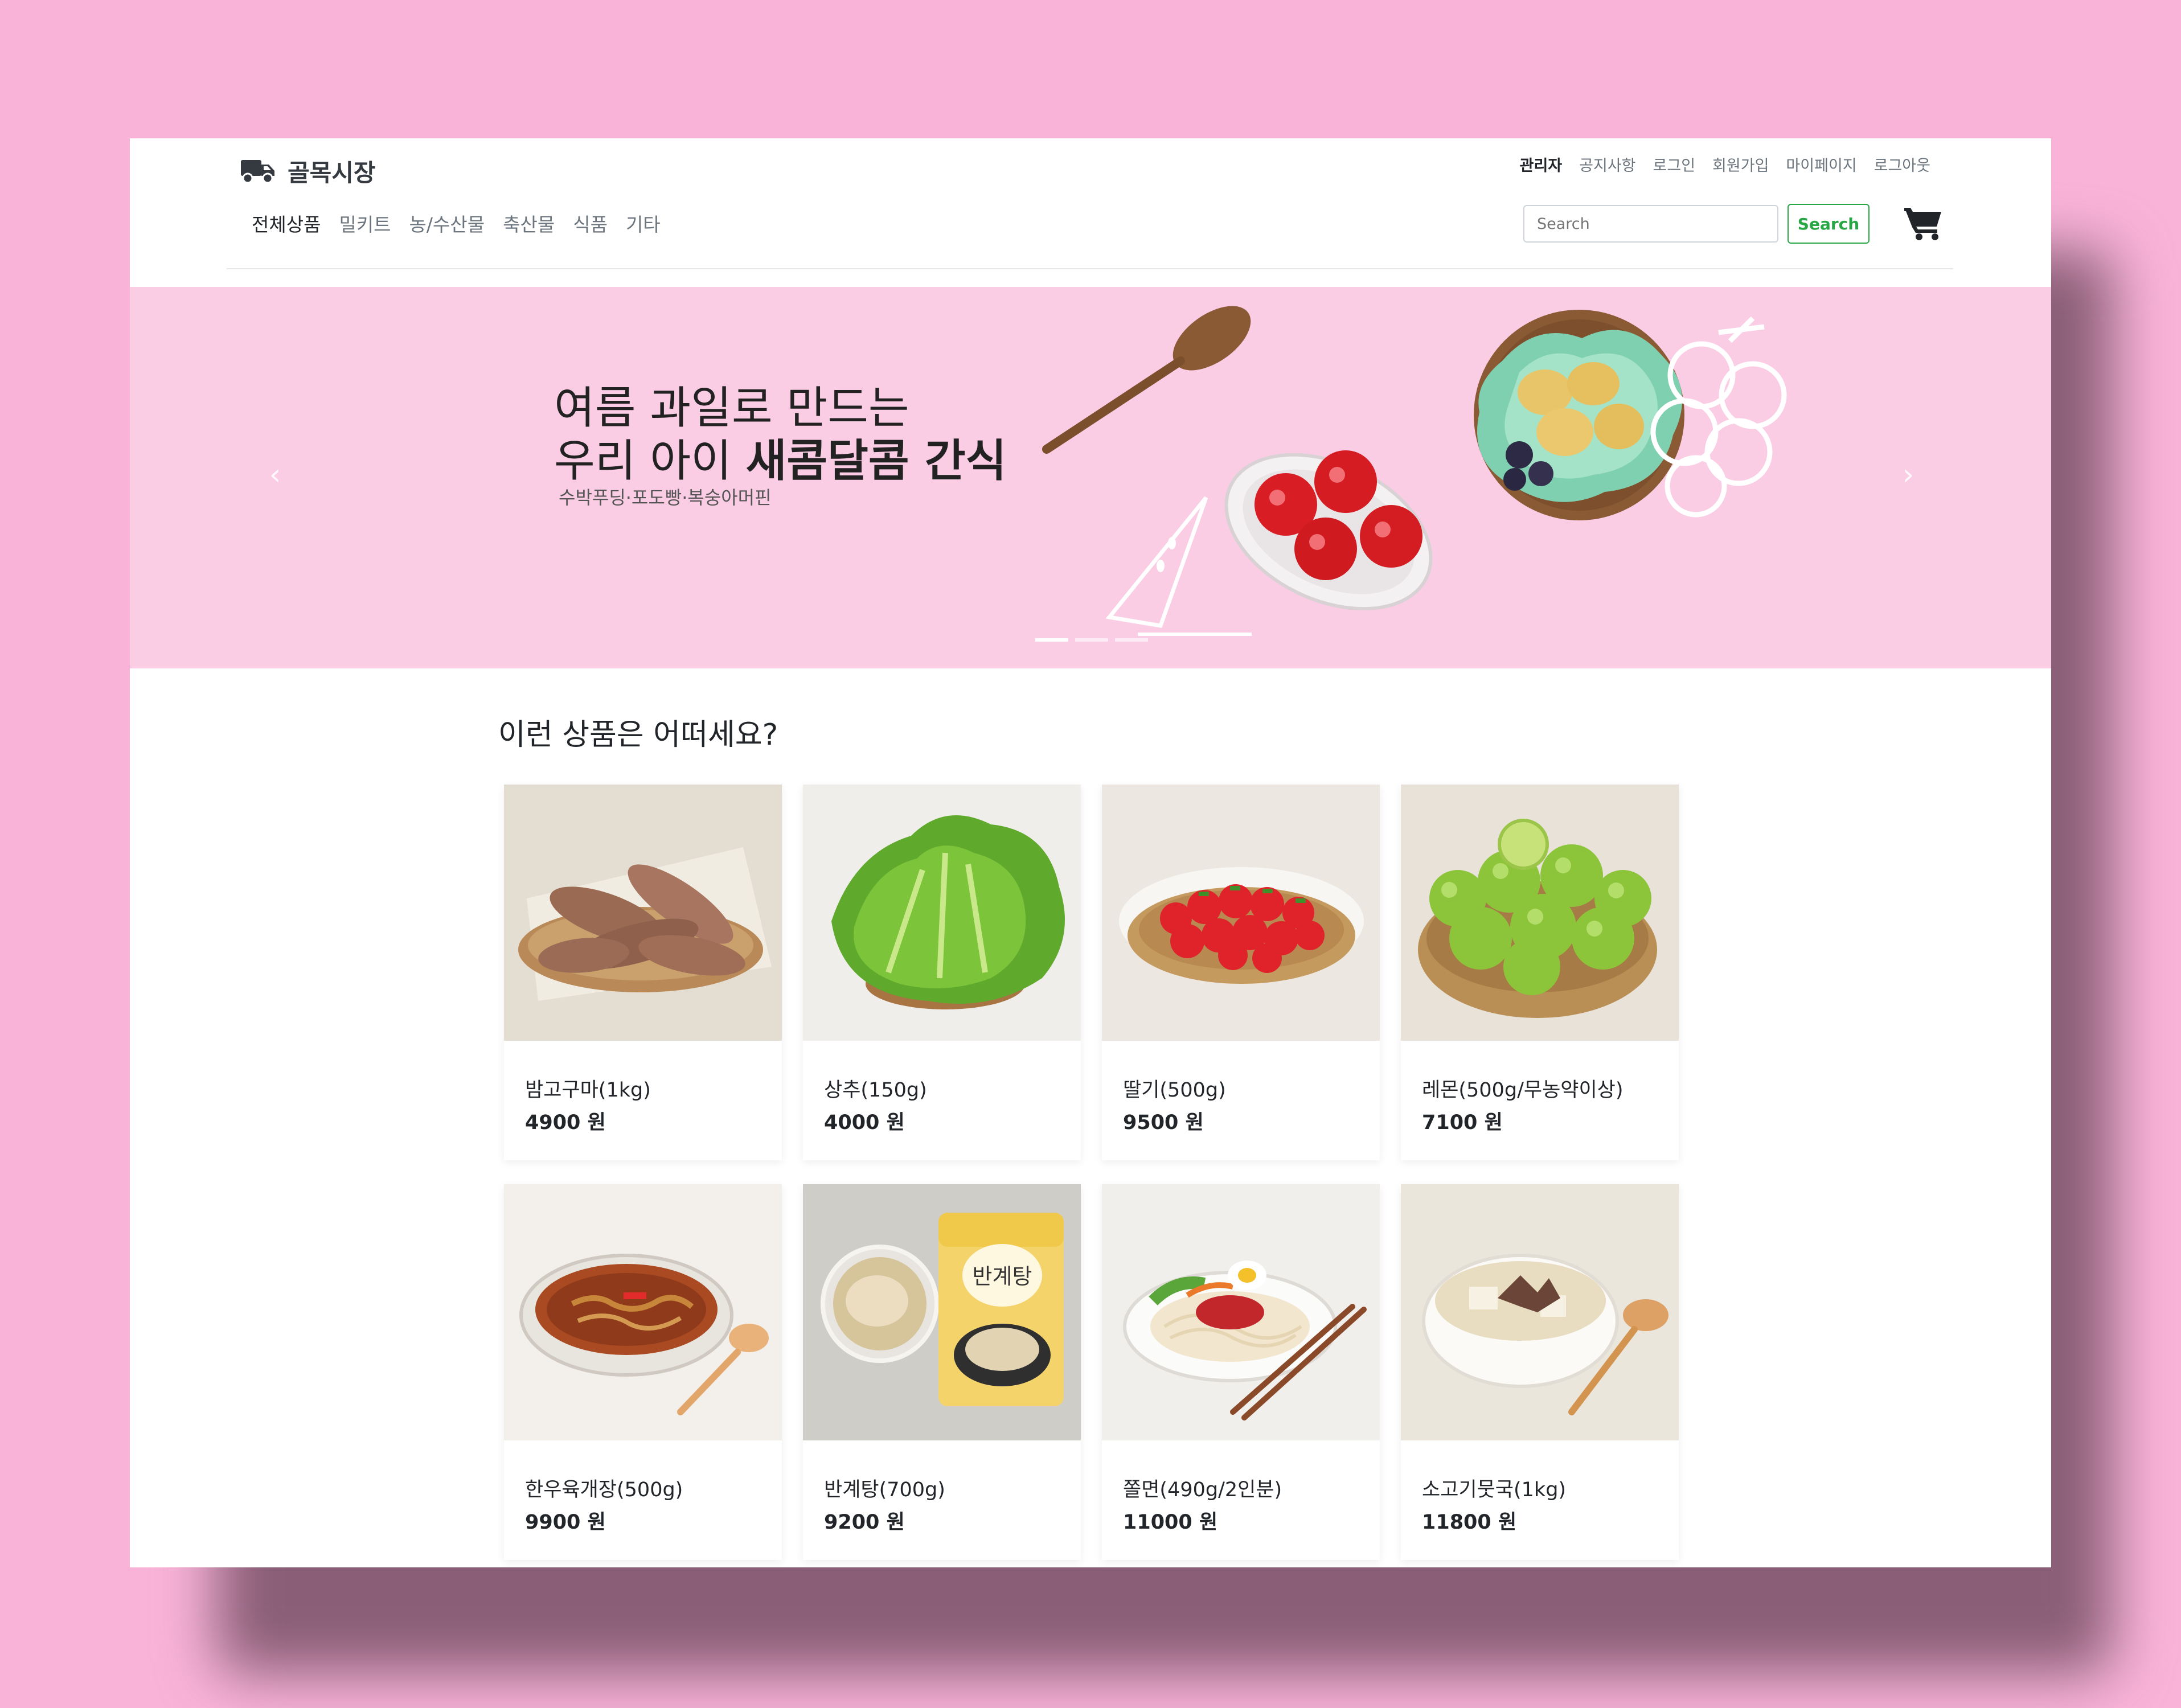  I want to click on product-name: 쫄면(490g/2인분), so click(1202, 1487).